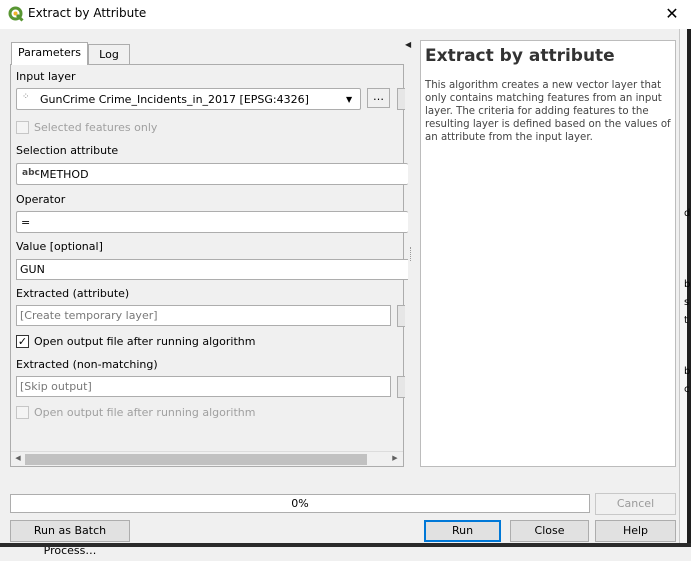 The image size is (691, 561). Describe the element at coordinates (549, 531) in the screenshot. I see `close-button: Close` at that location.